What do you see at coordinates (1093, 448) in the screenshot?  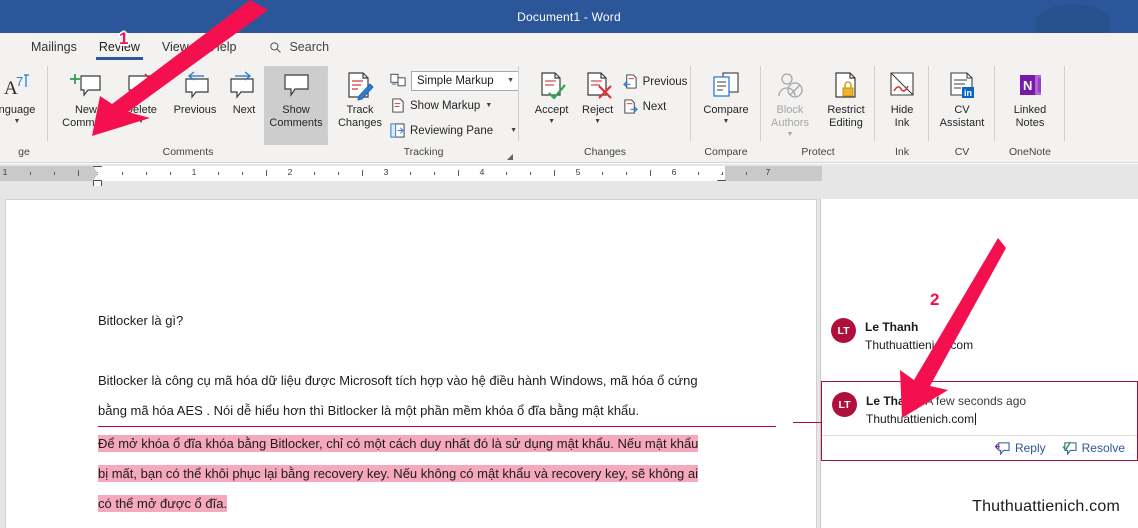 I see `resolve-button: Resolve` at bounding box center [1093, 448].